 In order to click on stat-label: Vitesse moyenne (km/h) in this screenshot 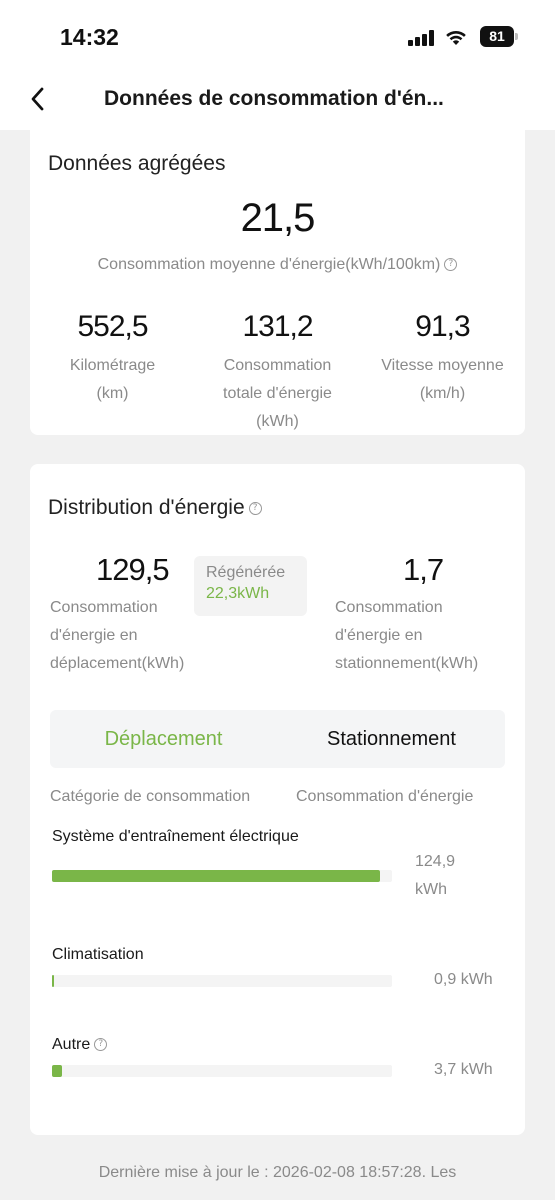, I will do `click(442, 379)`.